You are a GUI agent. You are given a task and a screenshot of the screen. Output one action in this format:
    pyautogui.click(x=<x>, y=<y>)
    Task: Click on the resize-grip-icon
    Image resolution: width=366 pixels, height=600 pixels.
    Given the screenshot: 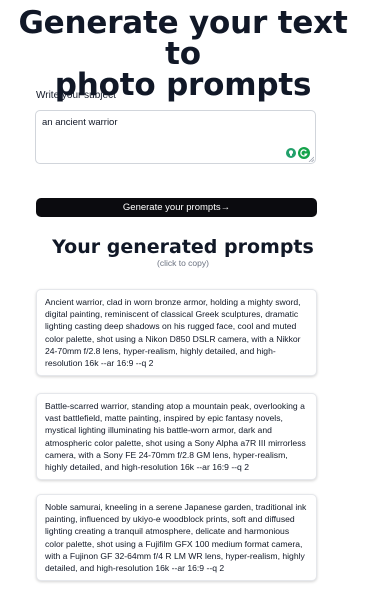 What is the action you would take?
    pyautogui.click(x=311, y=159)
    